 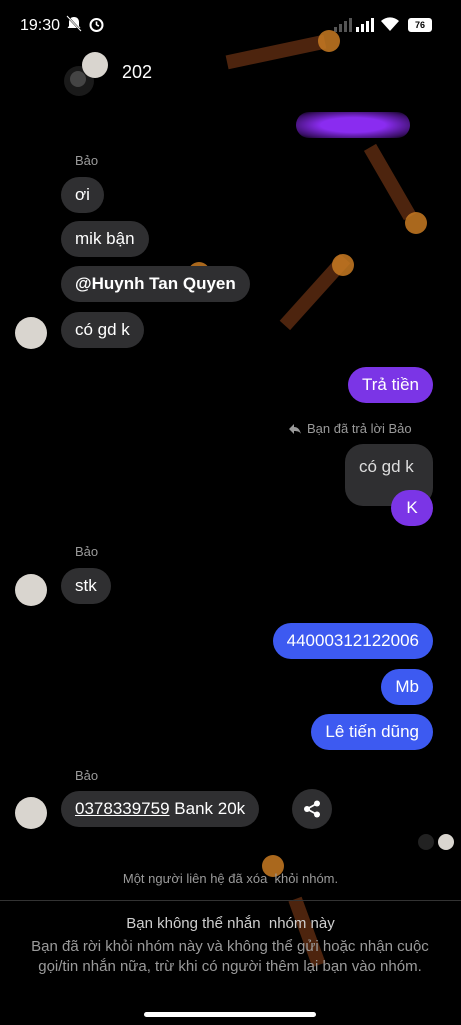 I want to click on share-button, so click(x=312, y=809).